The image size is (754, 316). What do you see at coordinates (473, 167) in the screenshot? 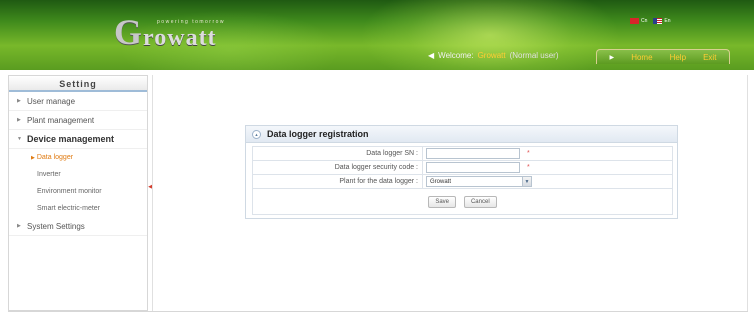
I see `security-code-input` at bounding box center [473, 167].